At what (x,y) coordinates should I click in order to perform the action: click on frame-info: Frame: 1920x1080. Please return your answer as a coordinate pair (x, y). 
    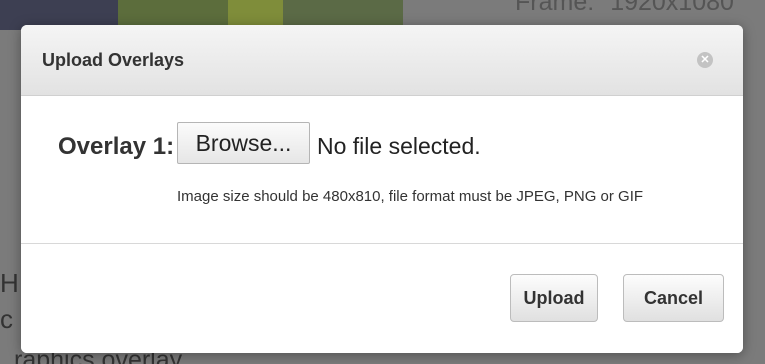
    Looking at the image, I should click on (624, 8).